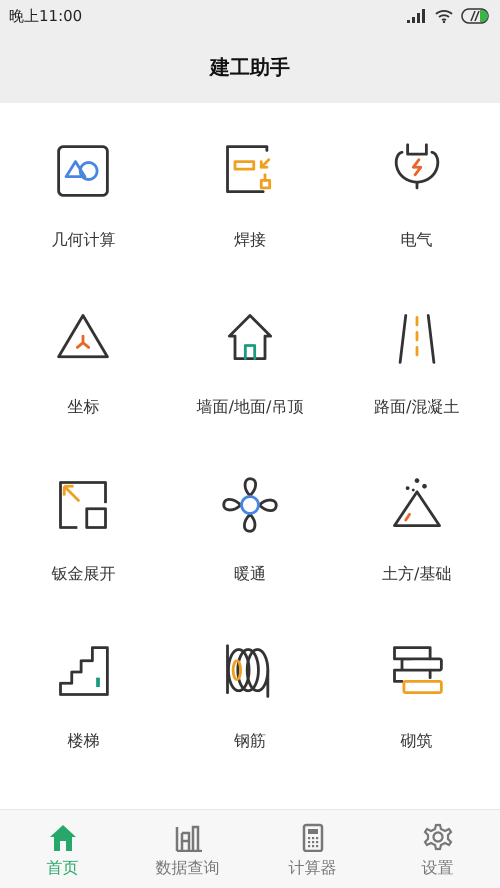 The width and height of the screenshot is (500, 888). Describe the element at coordinates (250, 558) in the screenshot. I see `tool-tile: 暖通` at that location.